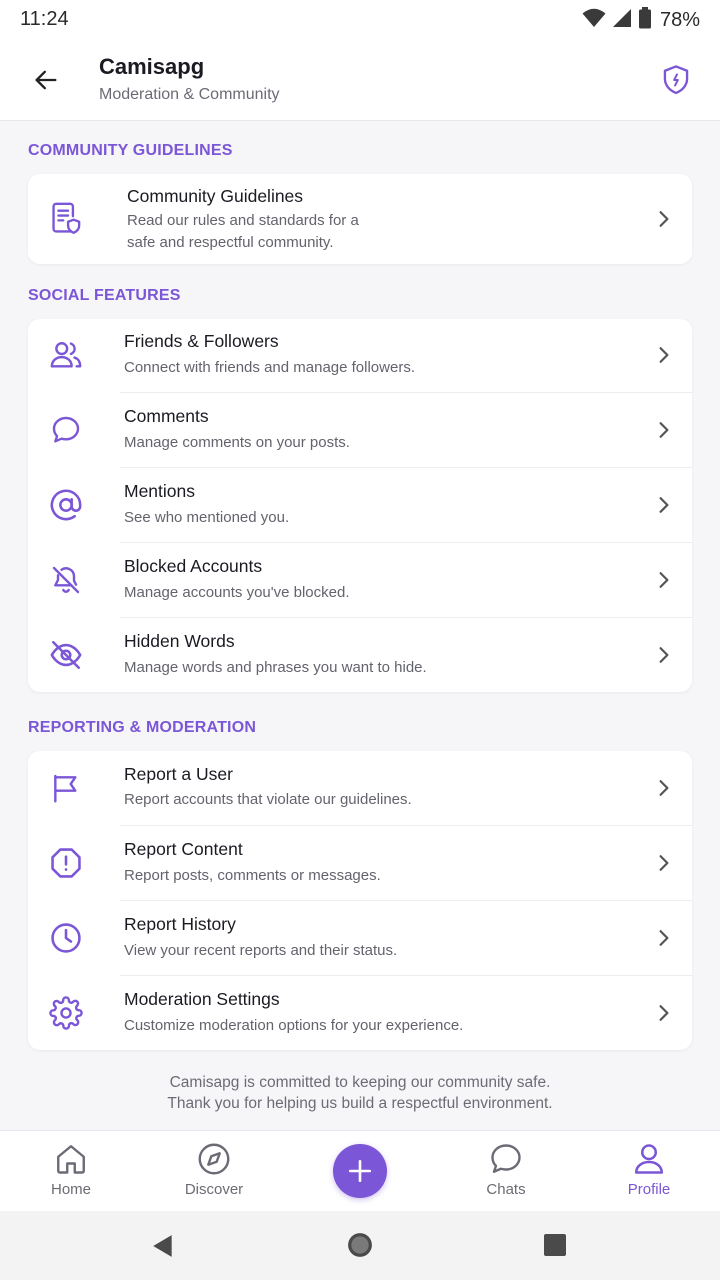 This screenshot has width=720, height=1280. What do you see at coordinates (237, 442) in the screenshot?
I see `item-subtitle: Manage comments on your posts.` at bounding box center [237, 442].